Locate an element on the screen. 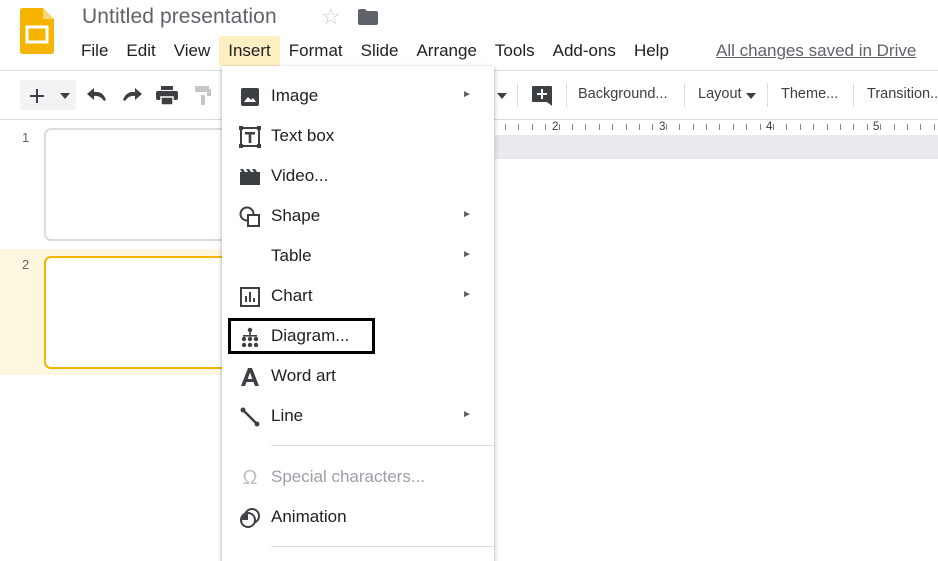 Image resolution: width=938 pixels, height=561 pixels. menu-help: Help is located at coordinates (651, 51).